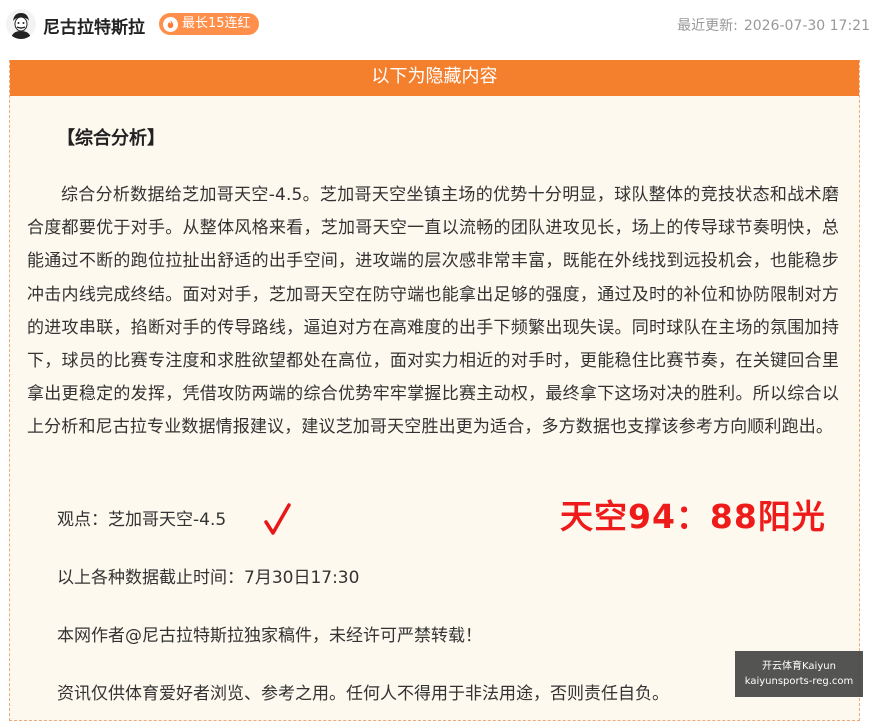 The height and width of the screenshot is (721, 874). I want to click on result-score: 天空94：88阳光, so click(693, 516).